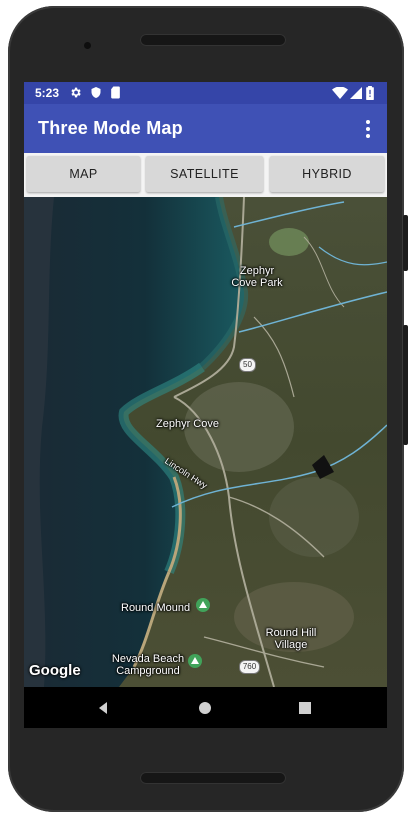  What do you see at coordinates (368, 129) in the screenshot?
I see `more-vert-icon` at bounding box center [368, 129].